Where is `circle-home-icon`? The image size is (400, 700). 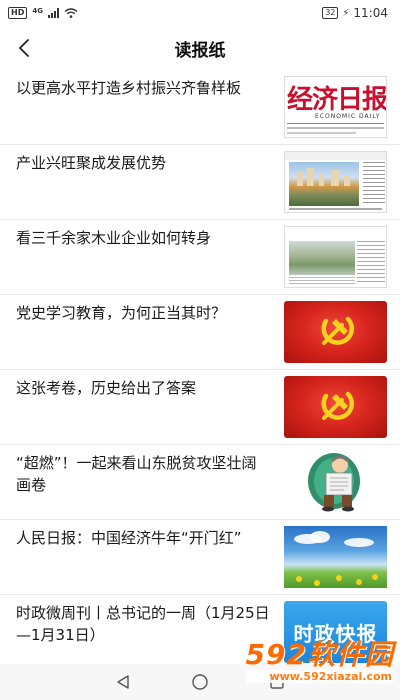 circle-home-icon is located at coordinates (200, 682).